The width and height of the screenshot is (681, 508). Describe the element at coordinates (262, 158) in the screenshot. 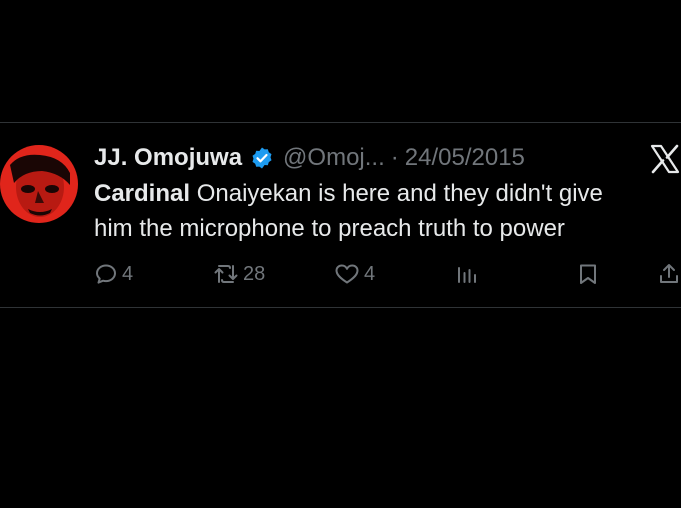

I see `verified-badge-icon` at that location.